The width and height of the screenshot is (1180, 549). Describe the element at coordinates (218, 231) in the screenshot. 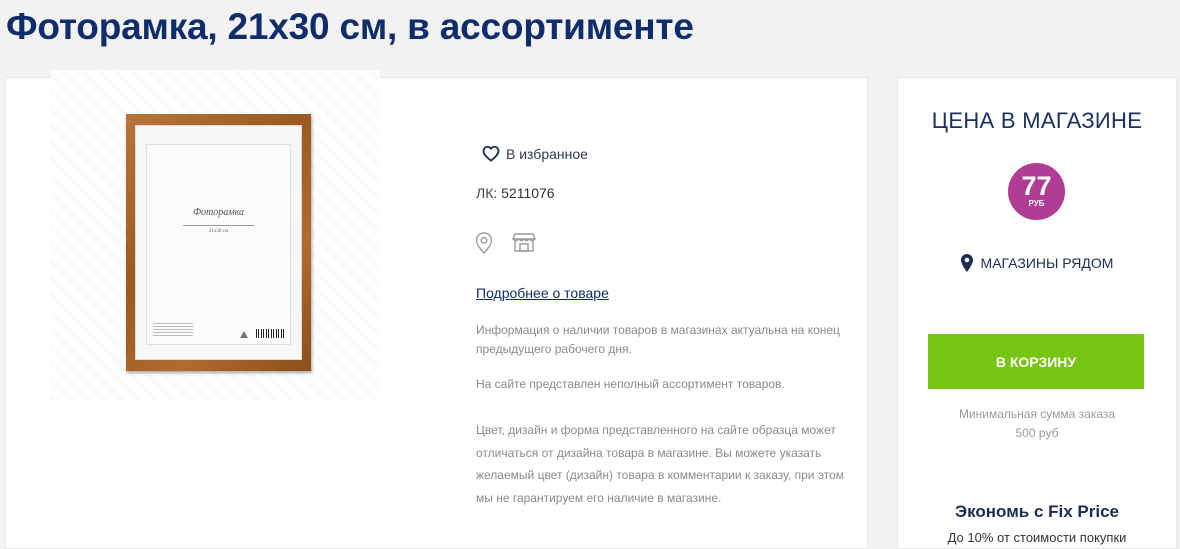

I see `frame-size-label: 21x30 см` at that location.